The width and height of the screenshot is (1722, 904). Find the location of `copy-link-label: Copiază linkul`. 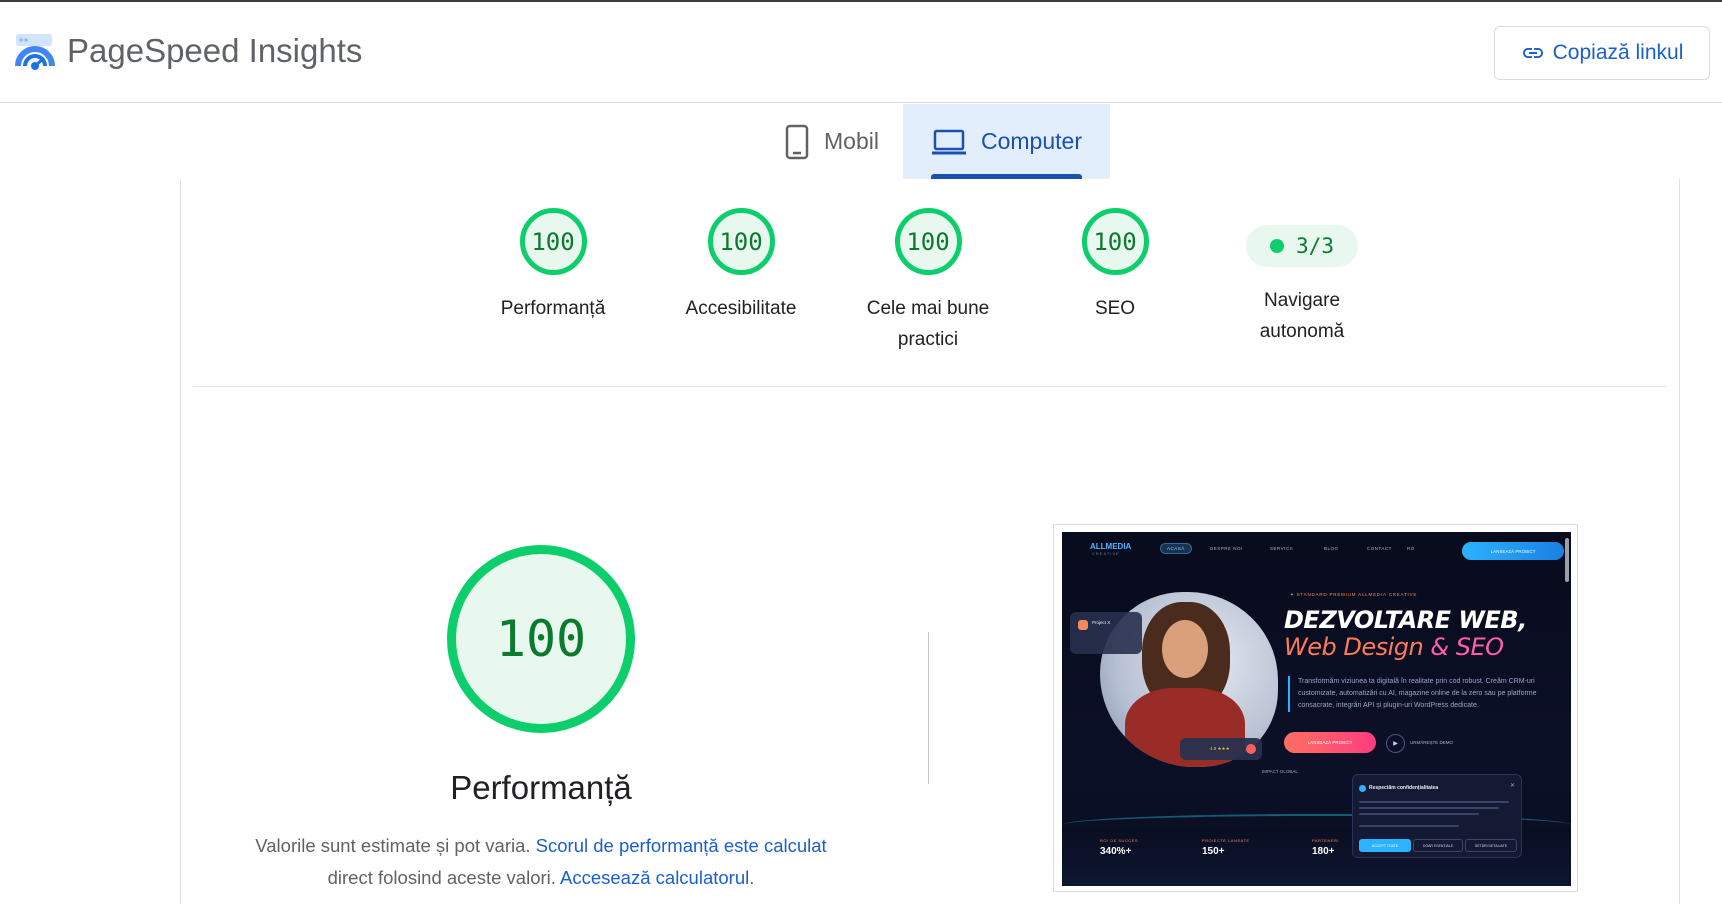

copy-link-label: Copiază linkul is located at coordinates (1618, 52).